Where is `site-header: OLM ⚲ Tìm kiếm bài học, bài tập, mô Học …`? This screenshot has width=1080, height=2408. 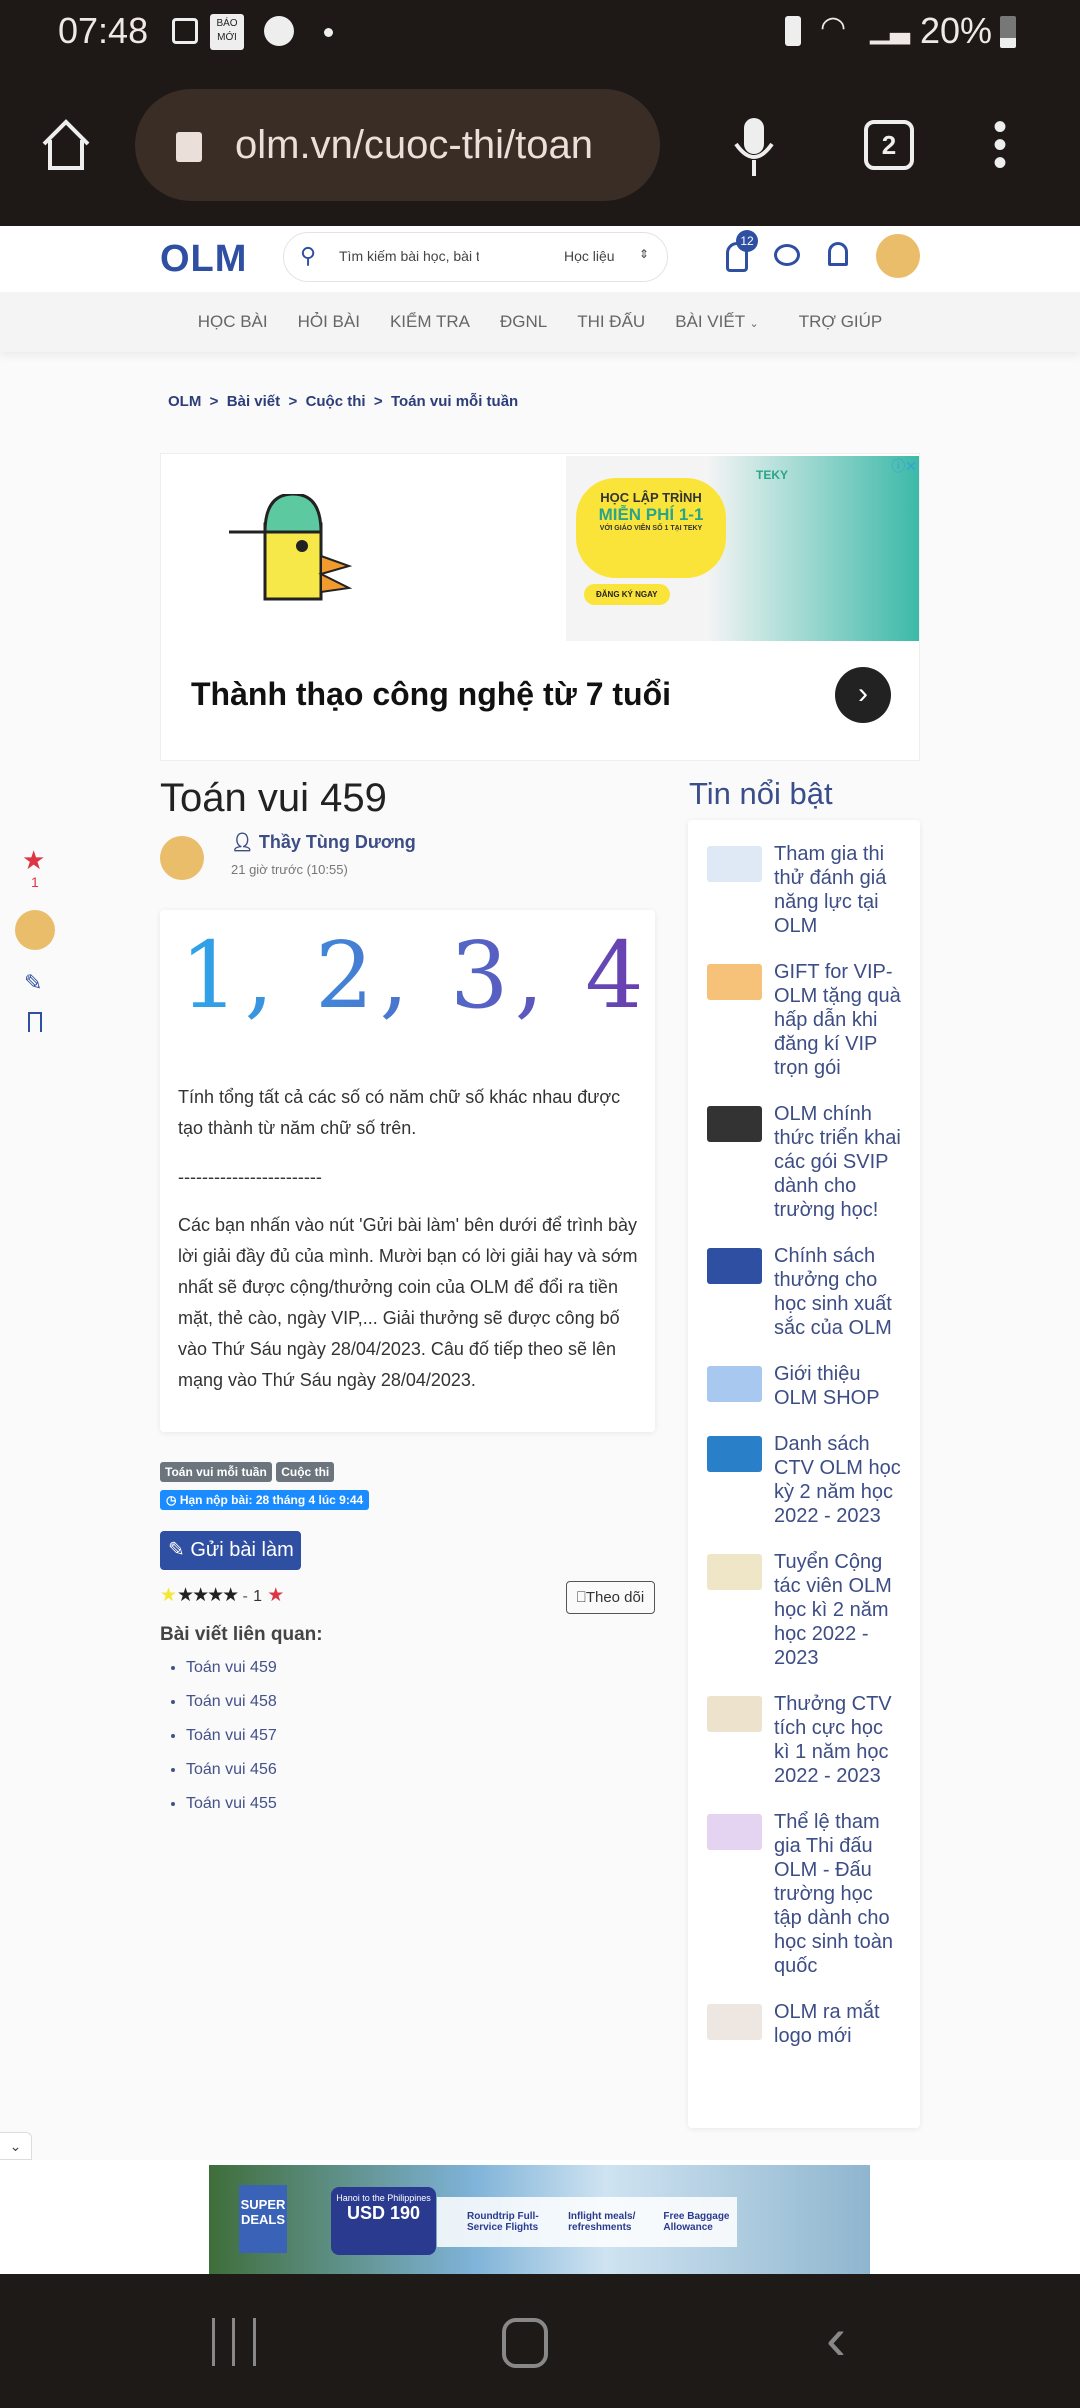 site-header: OLM ⚲ Tìm kiếm bài học, bài tập, mô Học … is located at coordinates (540, 259).